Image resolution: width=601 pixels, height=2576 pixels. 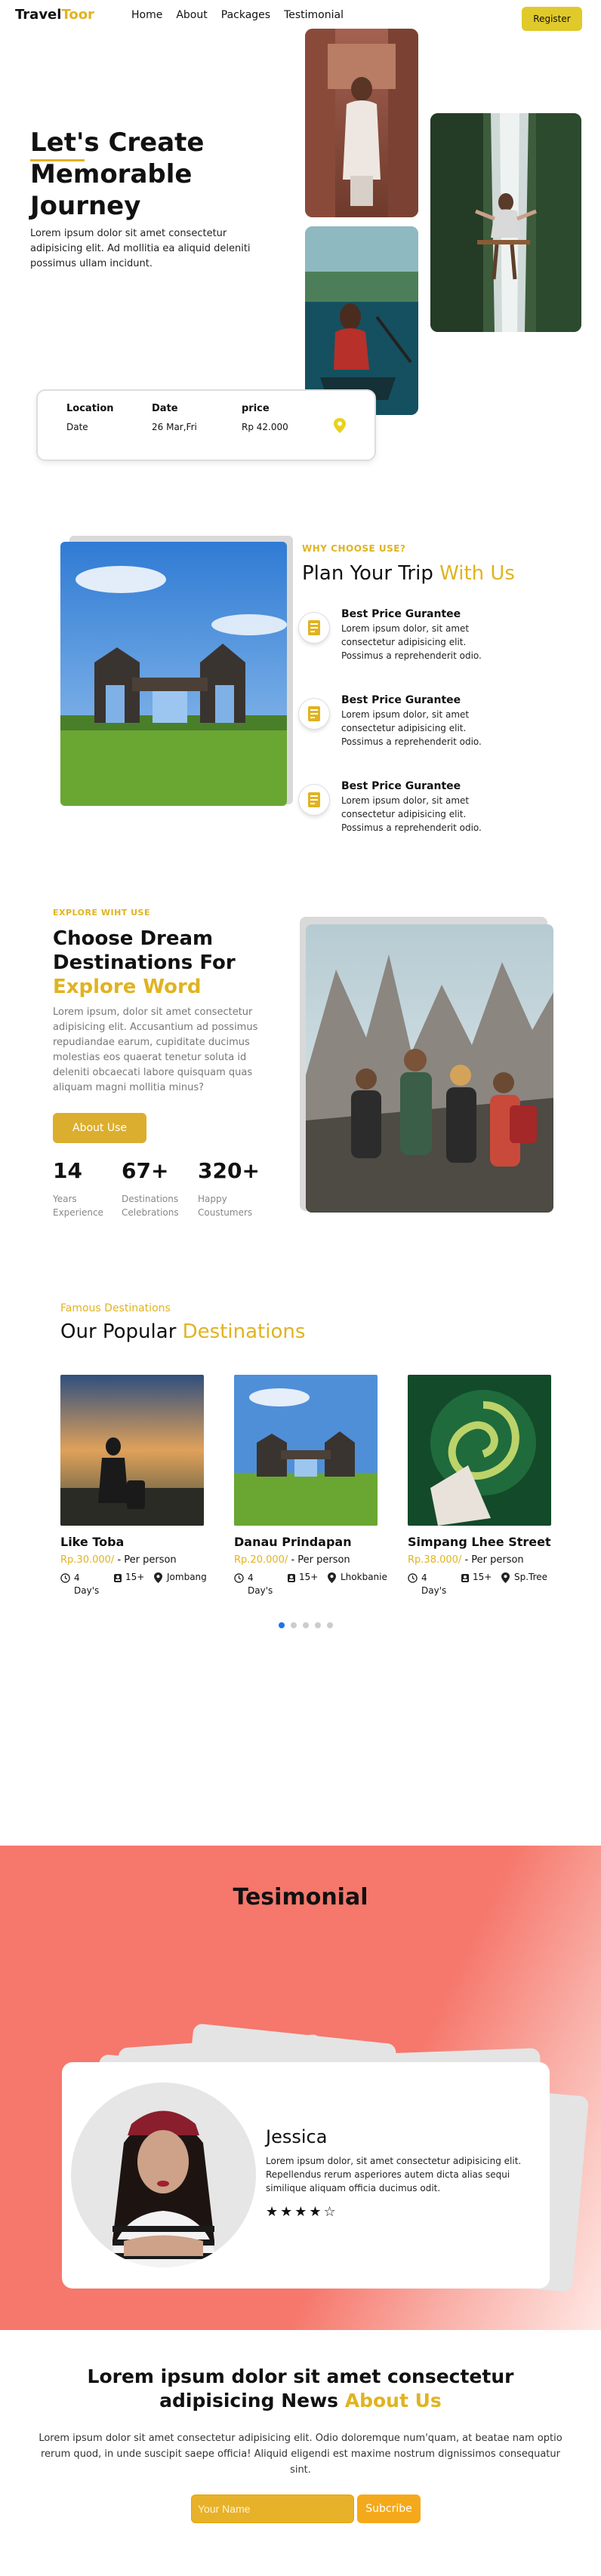 What do you see at coordinates (174, 417) in the screenshot?
I see `booking-date: Date 26 Mar,Fri` at bounding box center [174, 417].